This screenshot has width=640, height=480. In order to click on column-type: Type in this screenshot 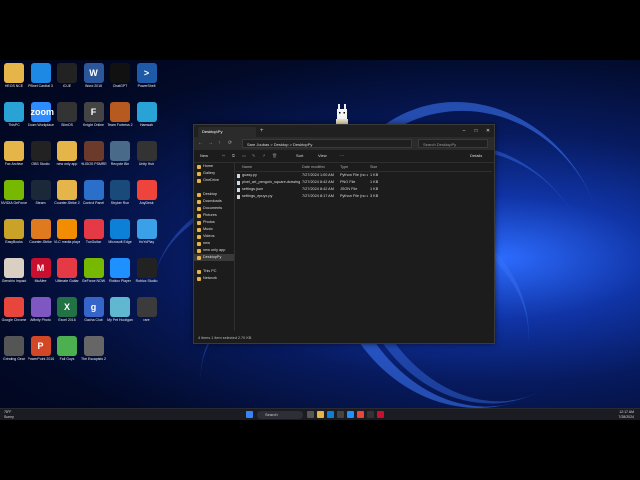, I will do `click(344, 167)`.